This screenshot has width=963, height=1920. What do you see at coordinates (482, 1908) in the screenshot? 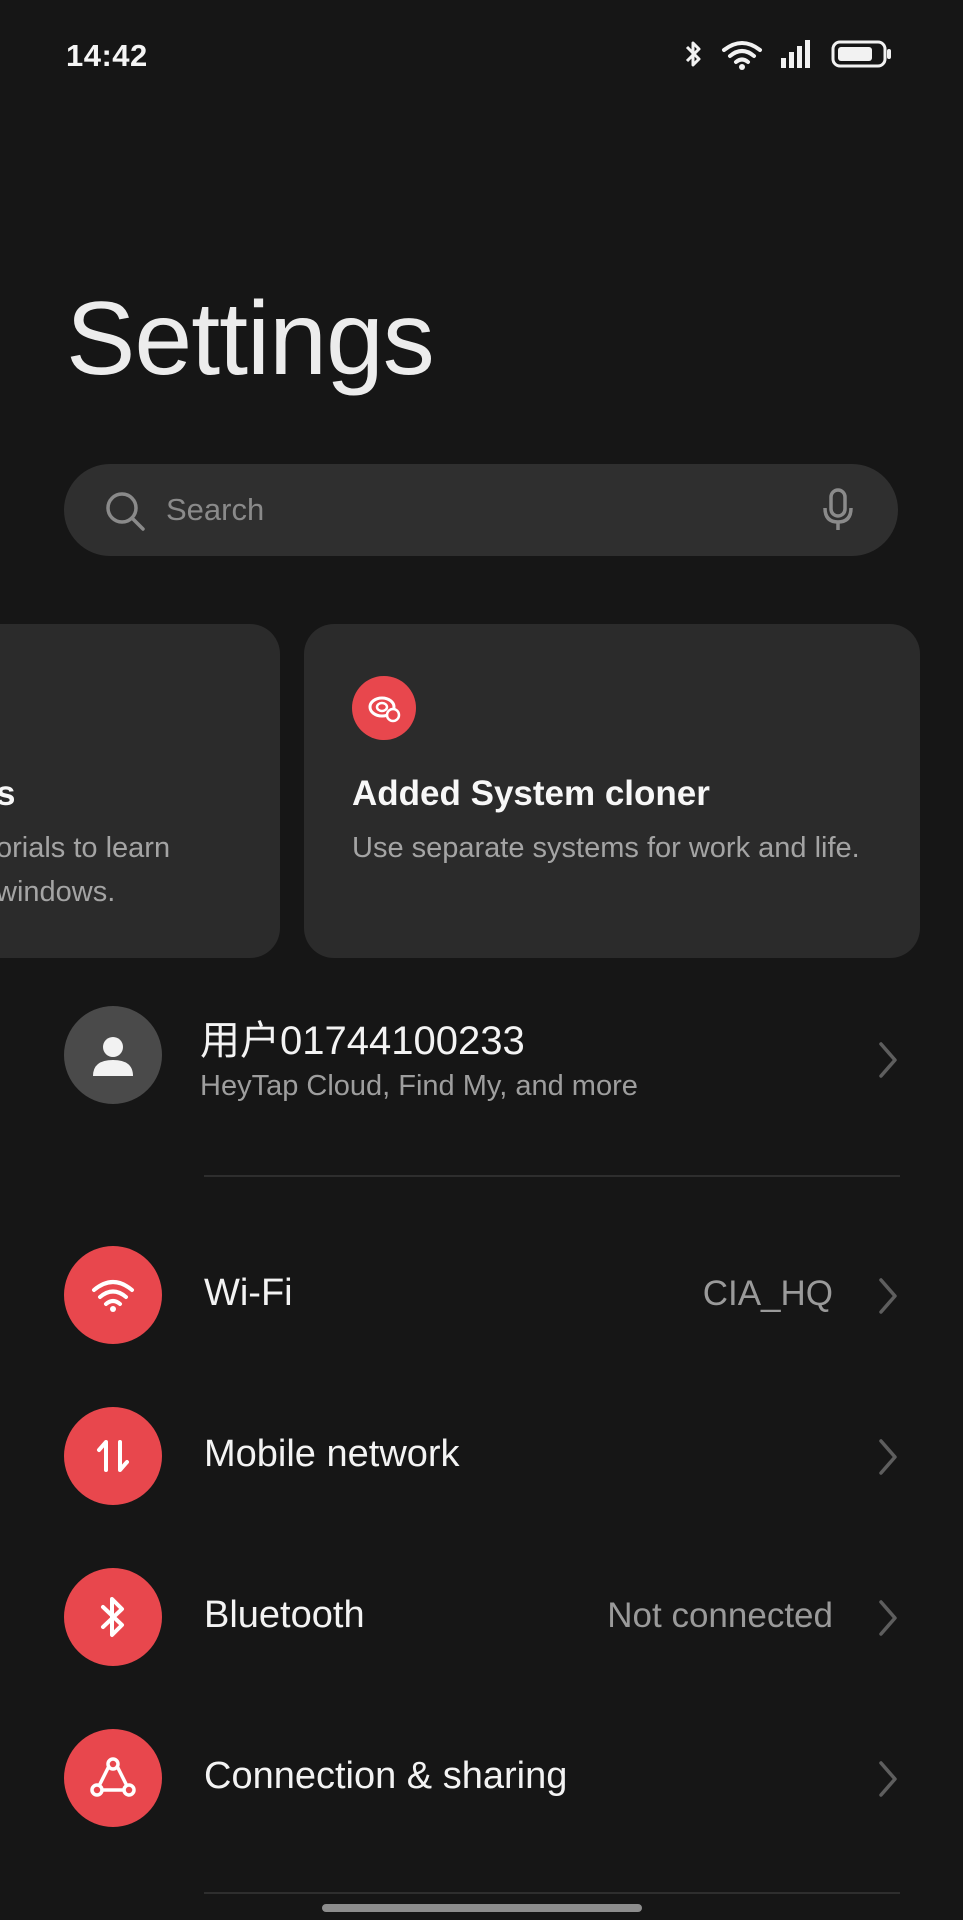
I see `home-indicator` at bounding box center [482, 1908].